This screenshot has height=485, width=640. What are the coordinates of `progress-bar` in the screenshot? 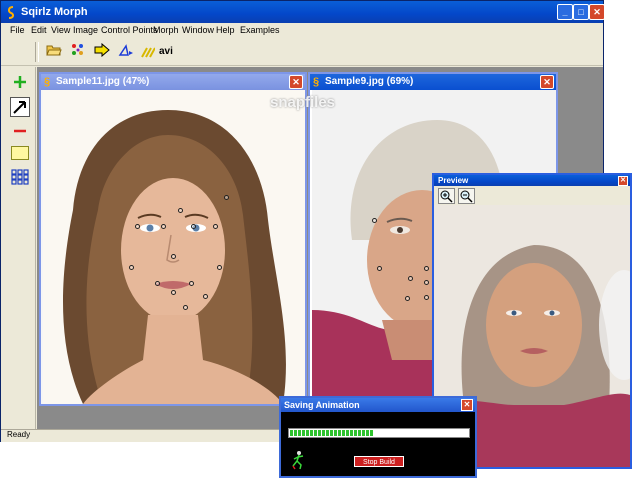 It's located at (379, 433).